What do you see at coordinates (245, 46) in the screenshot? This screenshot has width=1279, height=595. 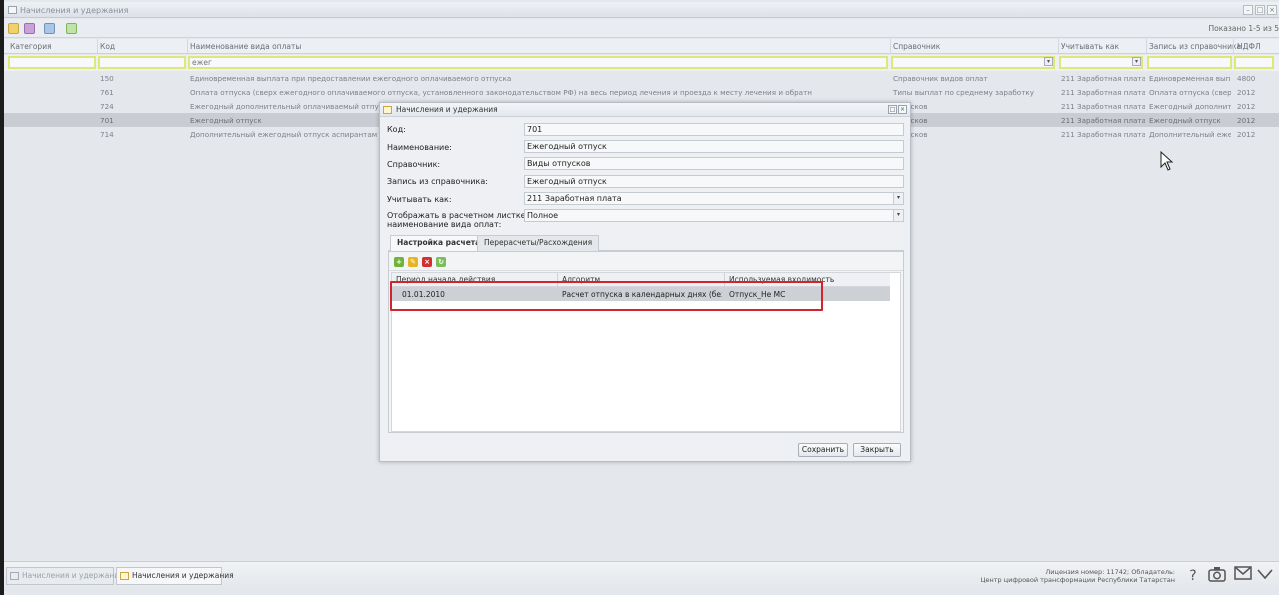 I see `col-name: Наименование вида оплаты` at bounding box center [245, 46].